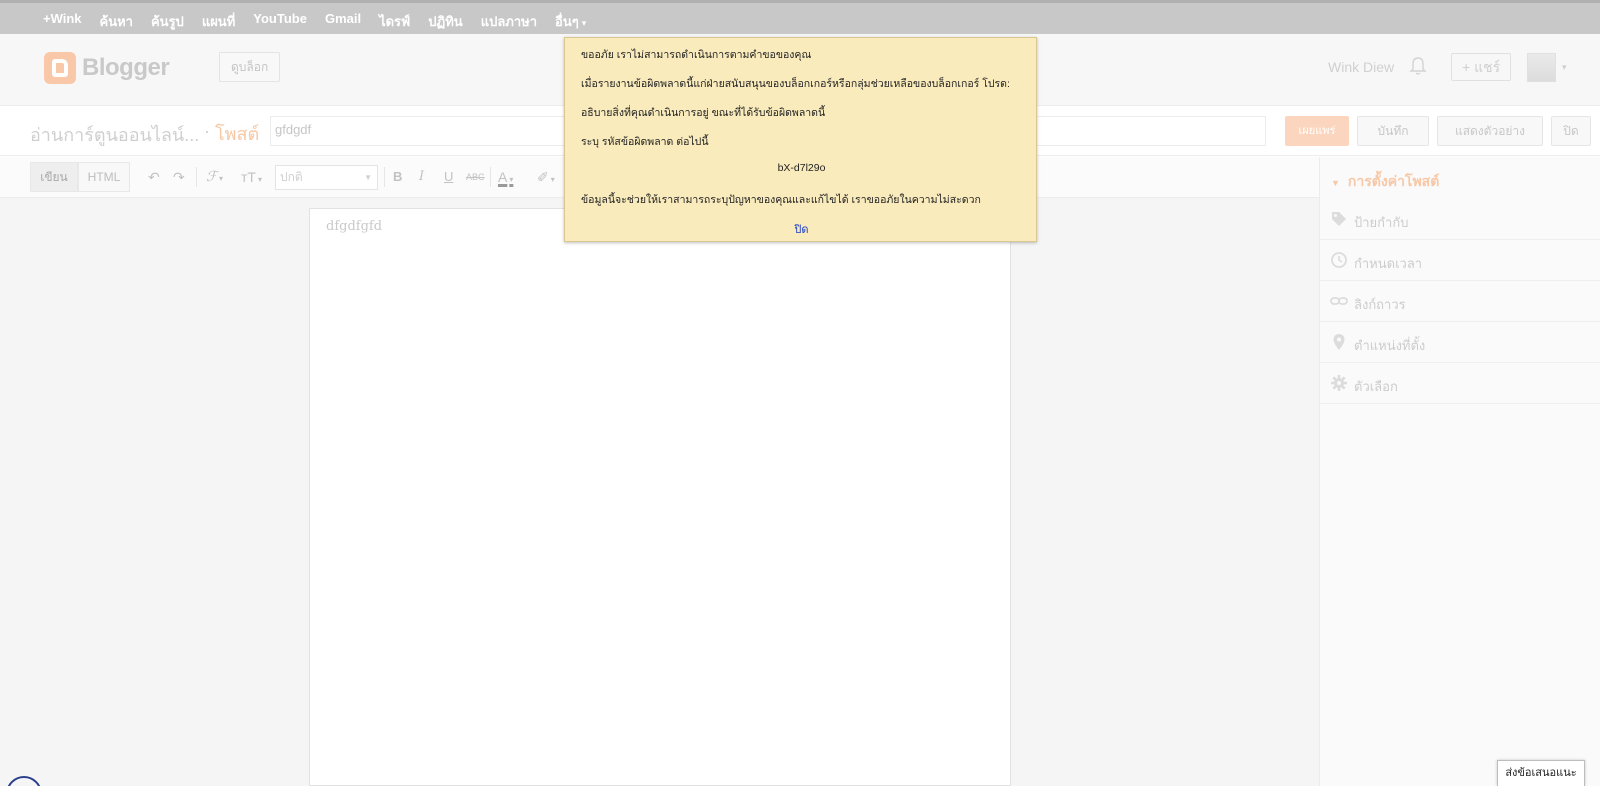 The image size is (1600, 786). Describe the element at coordinates (250, 67) in the screenshot. I see `view-blog-button: ดูบล็อก` at that location.